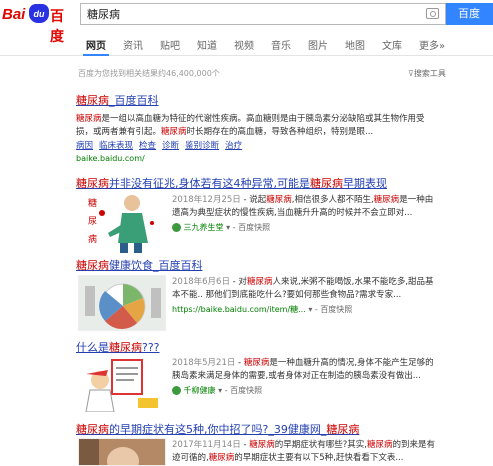  I want to click on baidu-logo: Bai du 百度, so click(38, 24).